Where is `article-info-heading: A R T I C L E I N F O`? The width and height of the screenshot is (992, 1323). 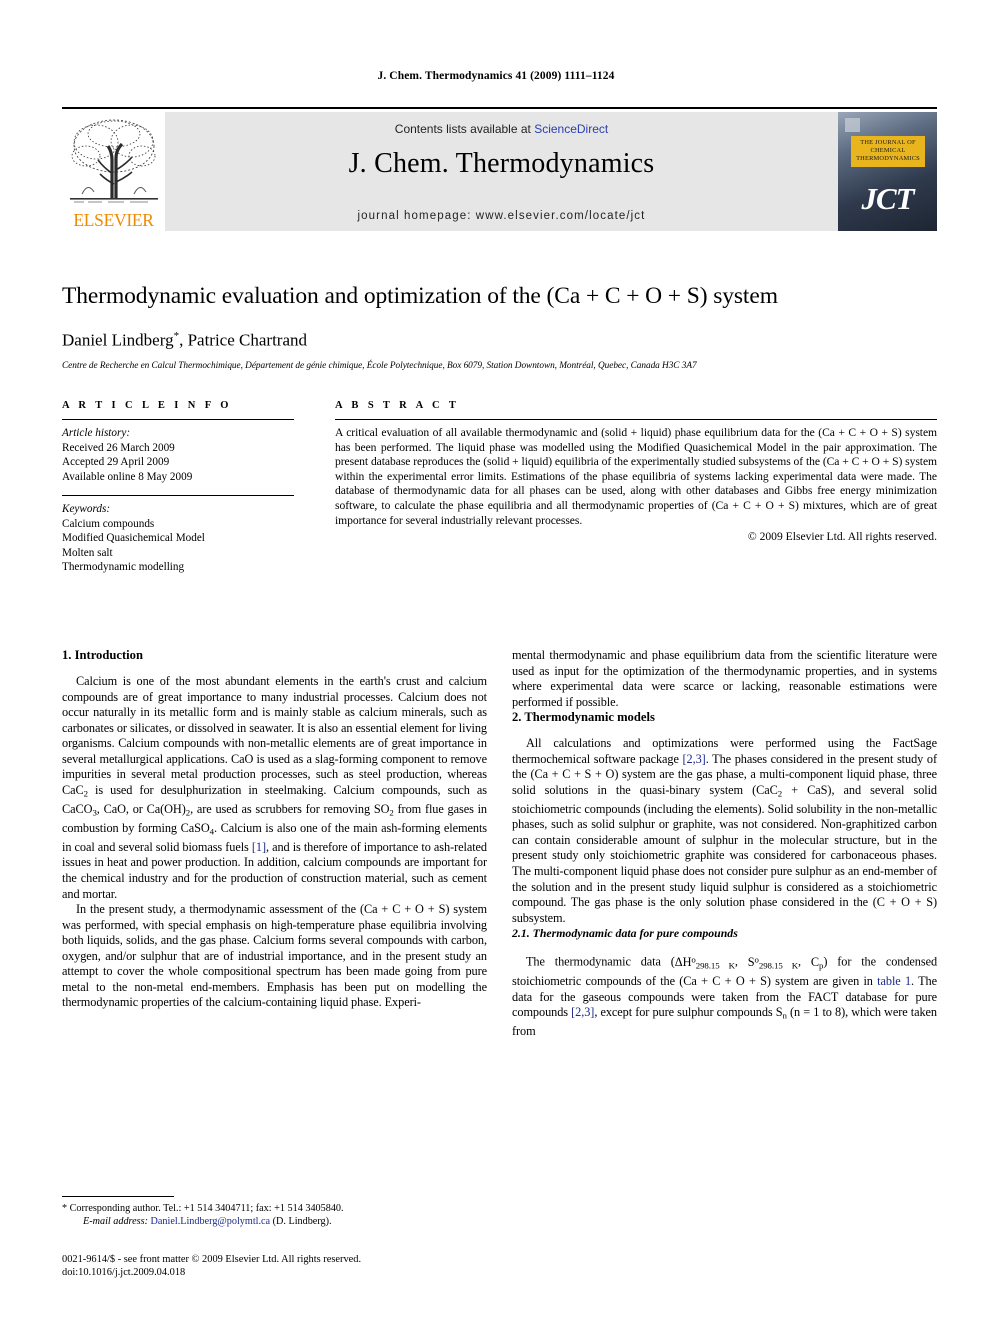 article-info-heading: A R T I C L E I N F O is located at coordinates (147, 405).